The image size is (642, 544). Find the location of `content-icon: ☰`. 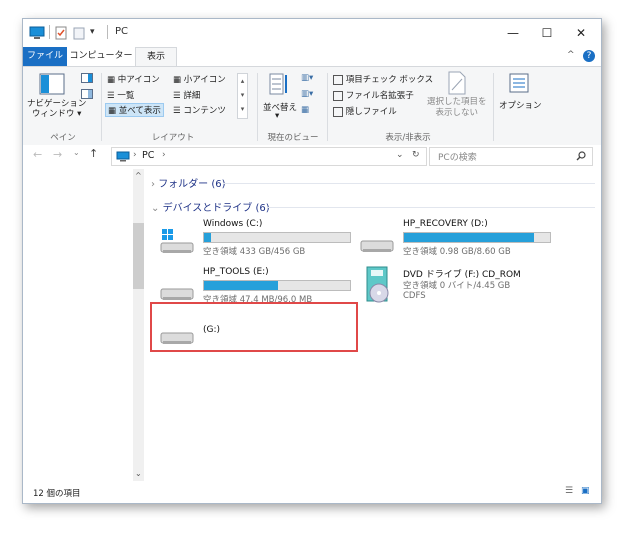

content-icon: ☰ is located at coordinates (178, 111).